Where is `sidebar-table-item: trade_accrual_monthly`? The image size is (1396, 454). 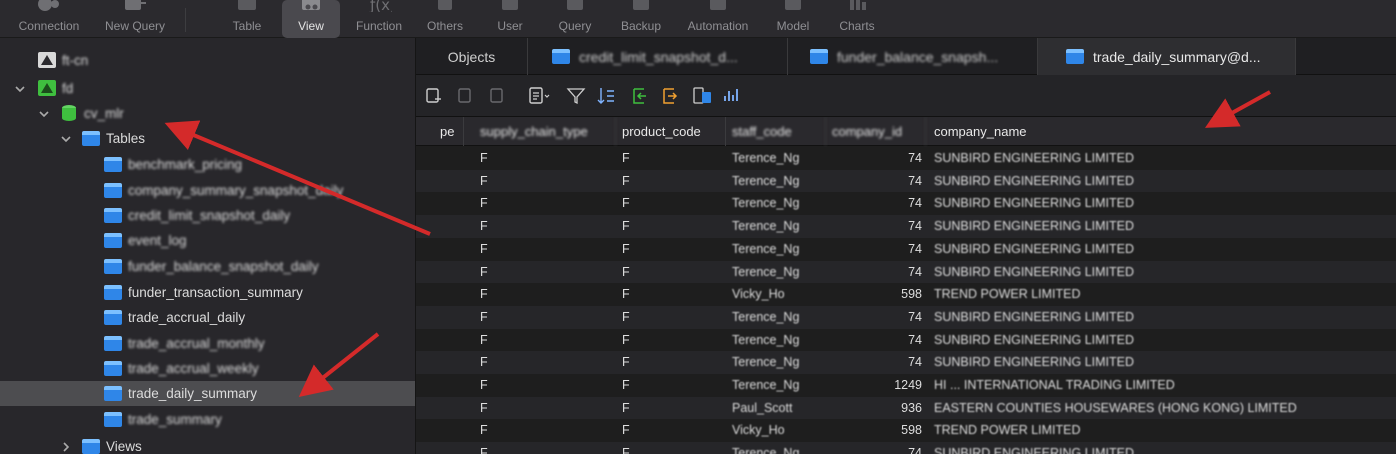
sidebar-table-item: trade_accrual_monthly is located at coordinates (207, 343).